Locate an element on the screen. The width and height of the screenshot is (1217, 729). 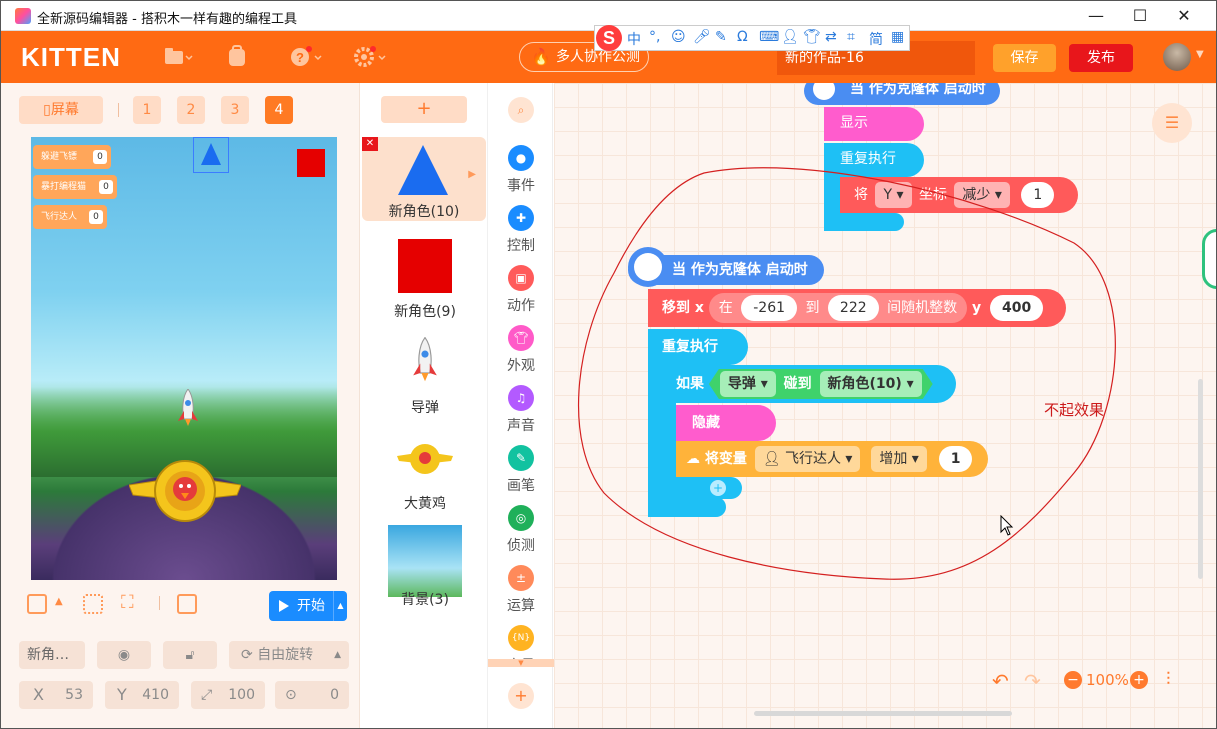
folder-icon is located at coordinates (178, 57).